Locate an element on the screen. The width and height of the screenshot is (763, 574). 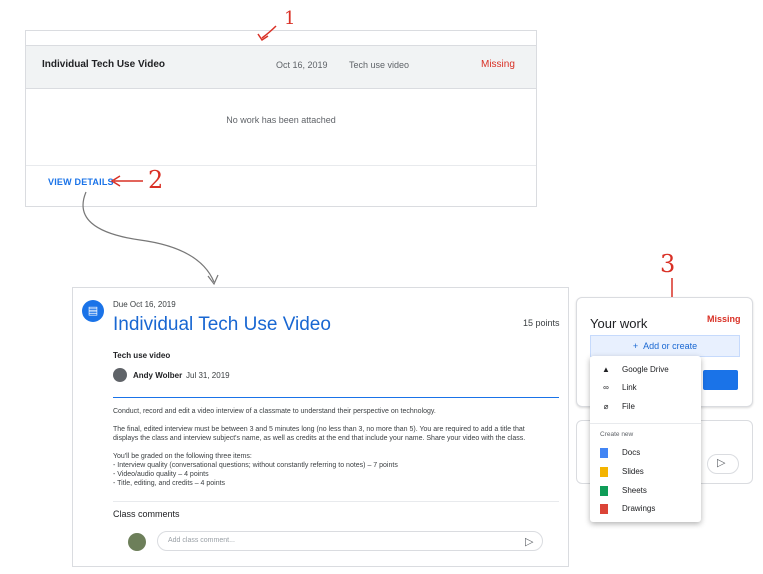
menu-item-link: ∞ Link is located at coordinates (618, 387).